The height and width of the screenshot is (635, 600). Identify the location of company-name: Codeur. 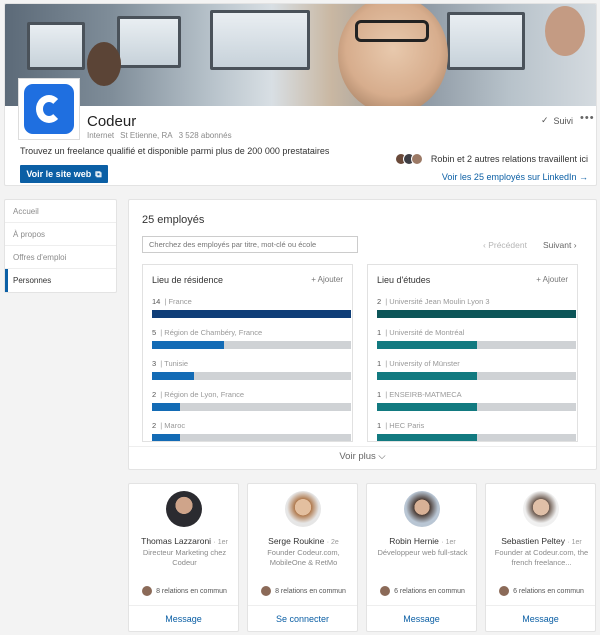
(112, 121).